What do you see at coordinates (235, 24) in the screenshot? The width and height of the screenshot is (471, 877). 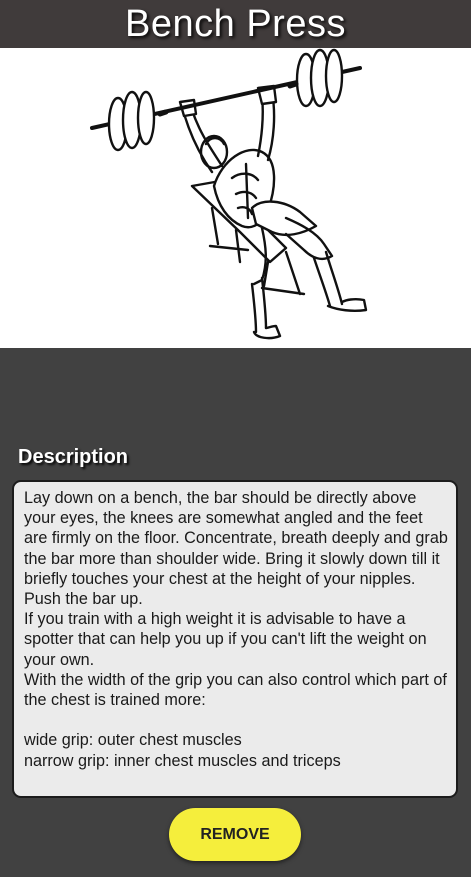 I see `page-title: Bench Press` at bounding box center [235, 24].